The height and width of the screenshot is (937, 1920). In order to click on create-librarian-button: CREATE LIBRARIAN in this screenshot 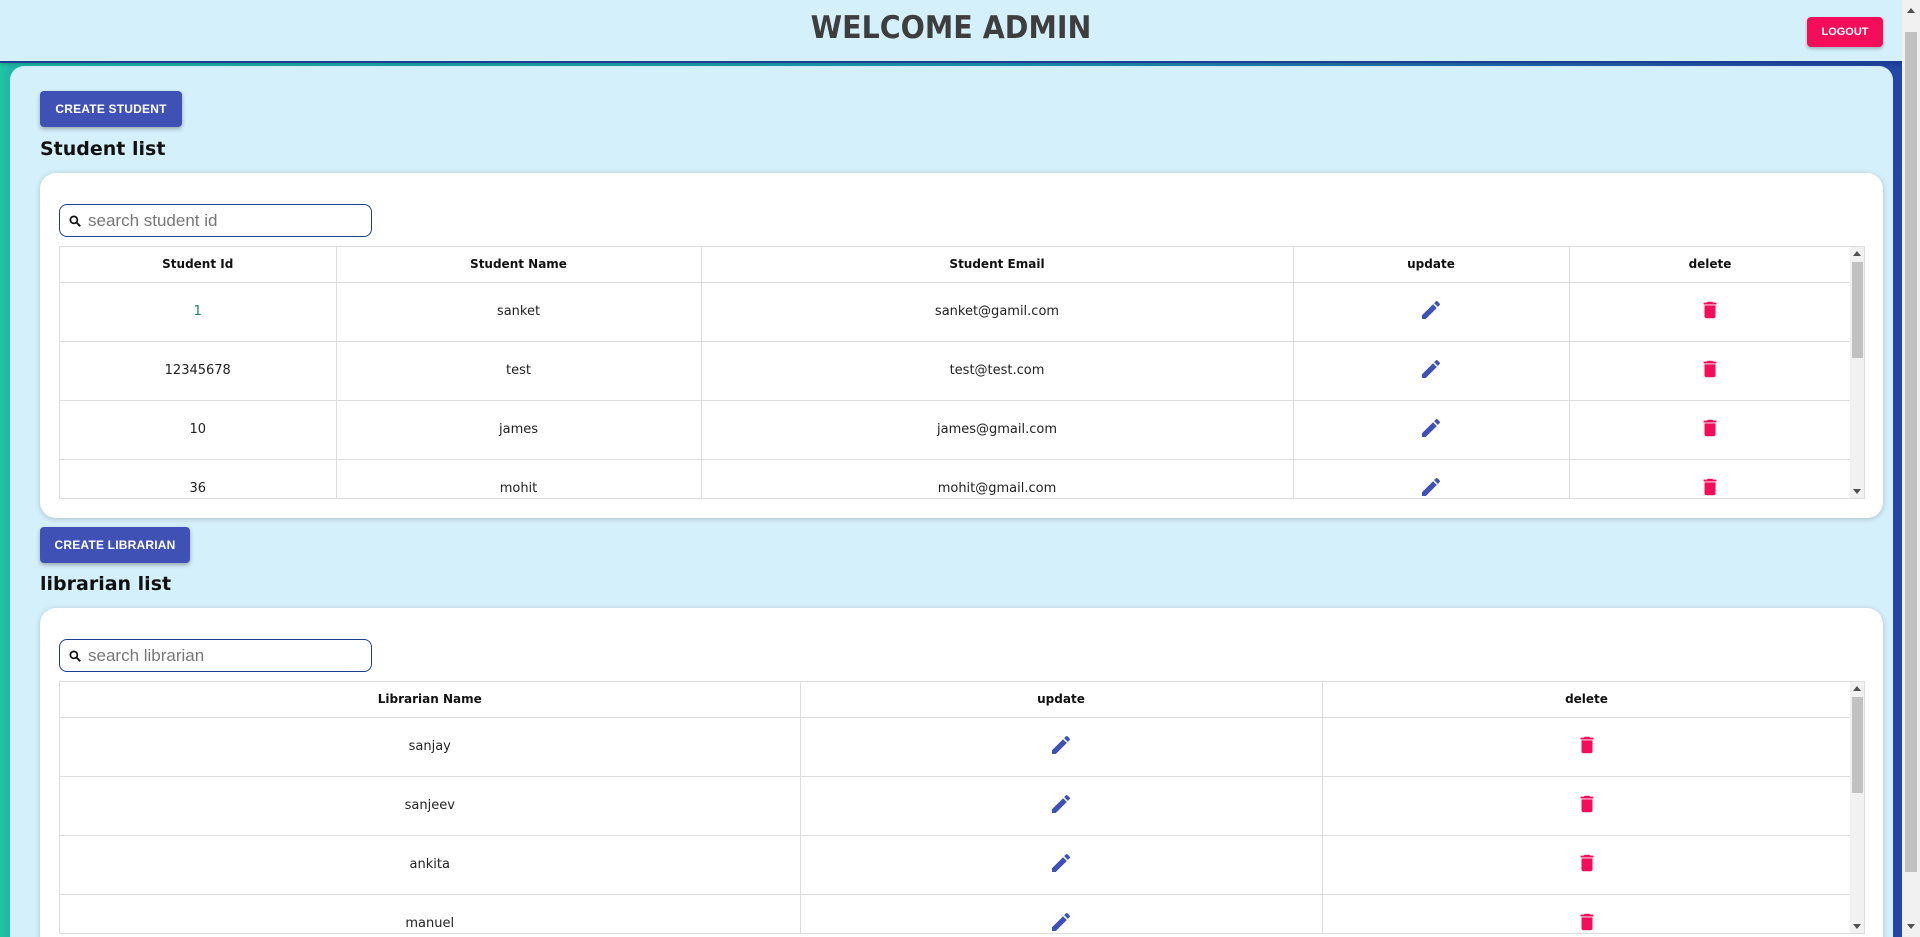, I will do `click(115, 545)`.